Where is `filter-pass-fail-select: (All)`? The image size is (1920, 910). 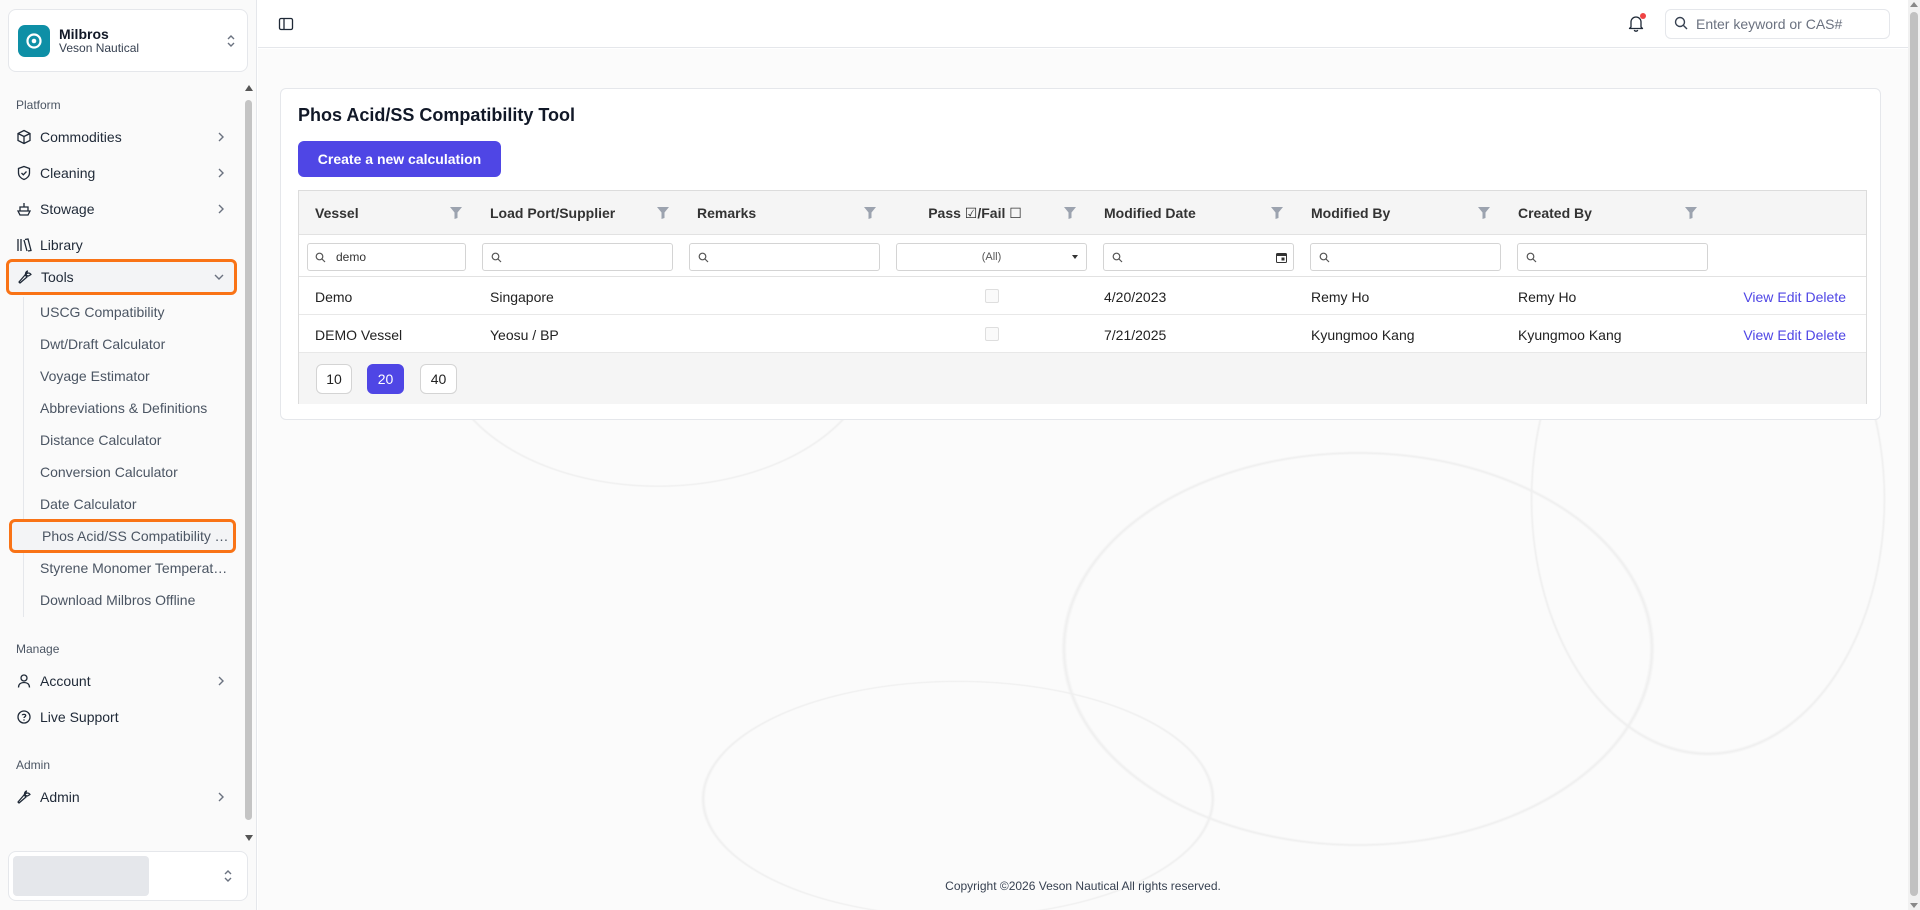
filter-pass-fail-select: (All) is located at coordinates (991, 257).